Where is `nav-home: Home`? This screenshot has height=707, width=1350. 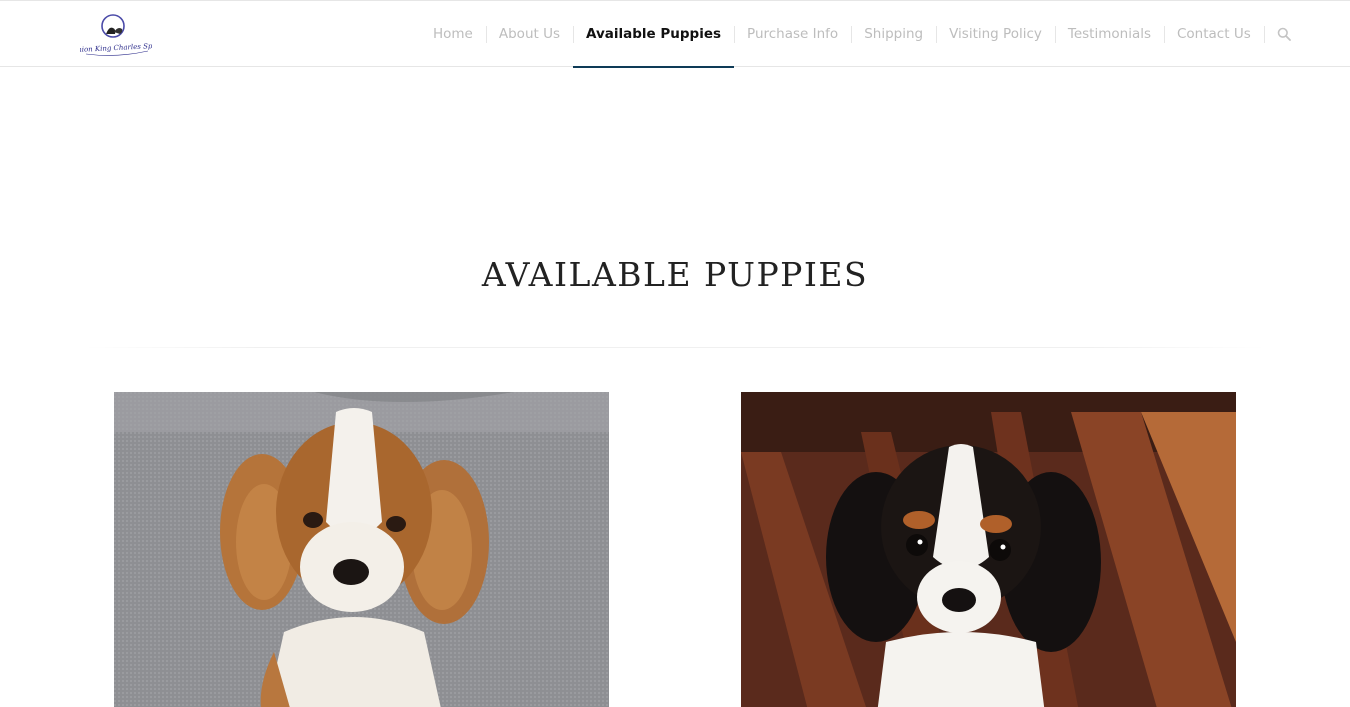
nav-home: Home is located at coordinates (453, 34).